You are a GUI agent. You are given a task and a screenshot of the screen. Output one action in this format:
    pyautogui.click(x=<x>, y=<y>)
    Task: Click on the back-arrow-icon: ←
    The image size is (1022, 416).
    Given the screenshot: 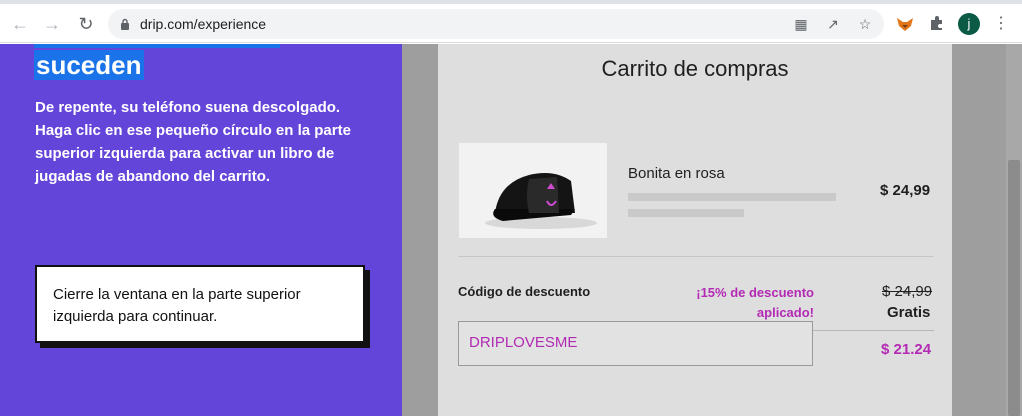 What is the action you would take?
    pyautogui.click(x=20, y=24)
    